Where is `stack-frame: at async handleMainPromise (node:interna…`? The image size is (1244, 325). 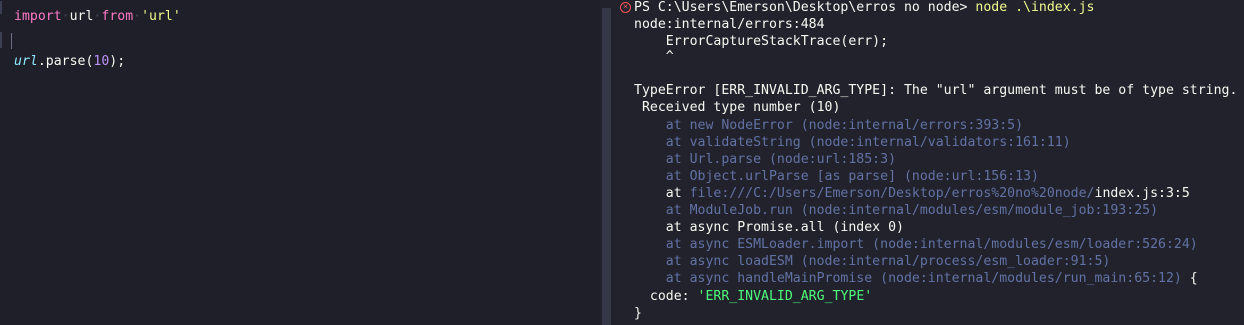 stack-frame: at async handleMainPromise (node:interna… is located at coordinates (916, 278).